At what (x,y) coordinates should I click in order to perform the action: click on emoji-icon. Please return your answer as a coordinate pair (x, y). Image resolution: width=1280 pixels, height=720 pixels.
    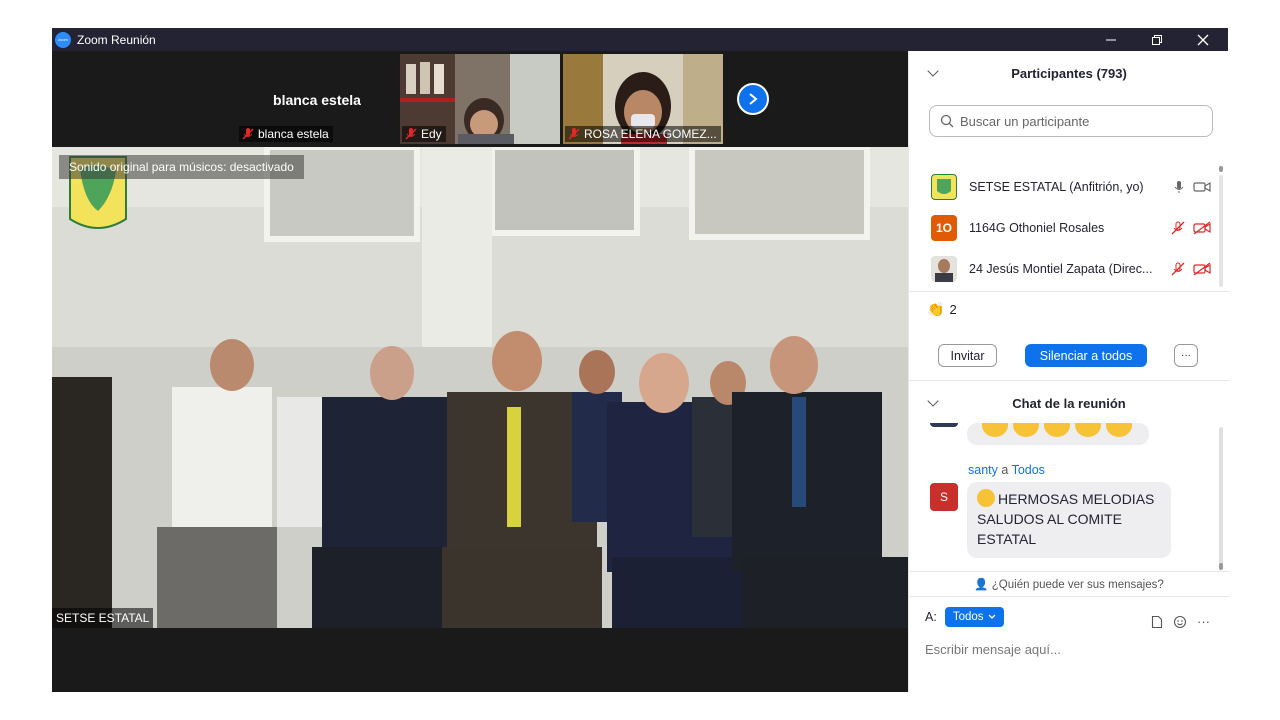
    Looking at the image, I should click on (1180, 622).